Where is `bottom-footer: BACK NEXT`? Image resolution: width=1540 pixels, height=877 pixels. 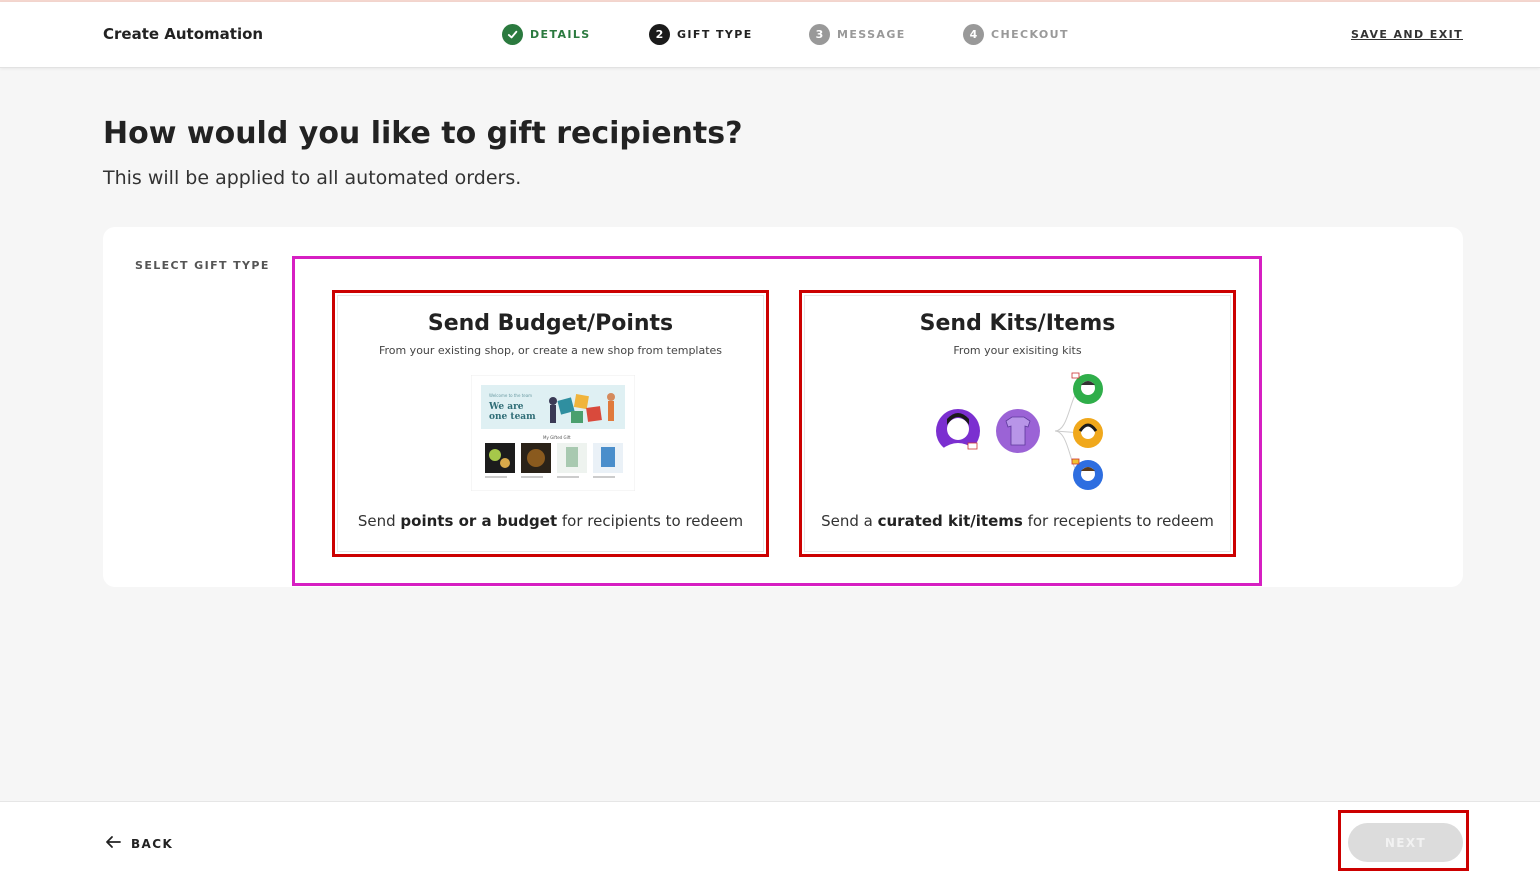
bottom-footer: BACK NEXT is located at coordinates (770, 839).